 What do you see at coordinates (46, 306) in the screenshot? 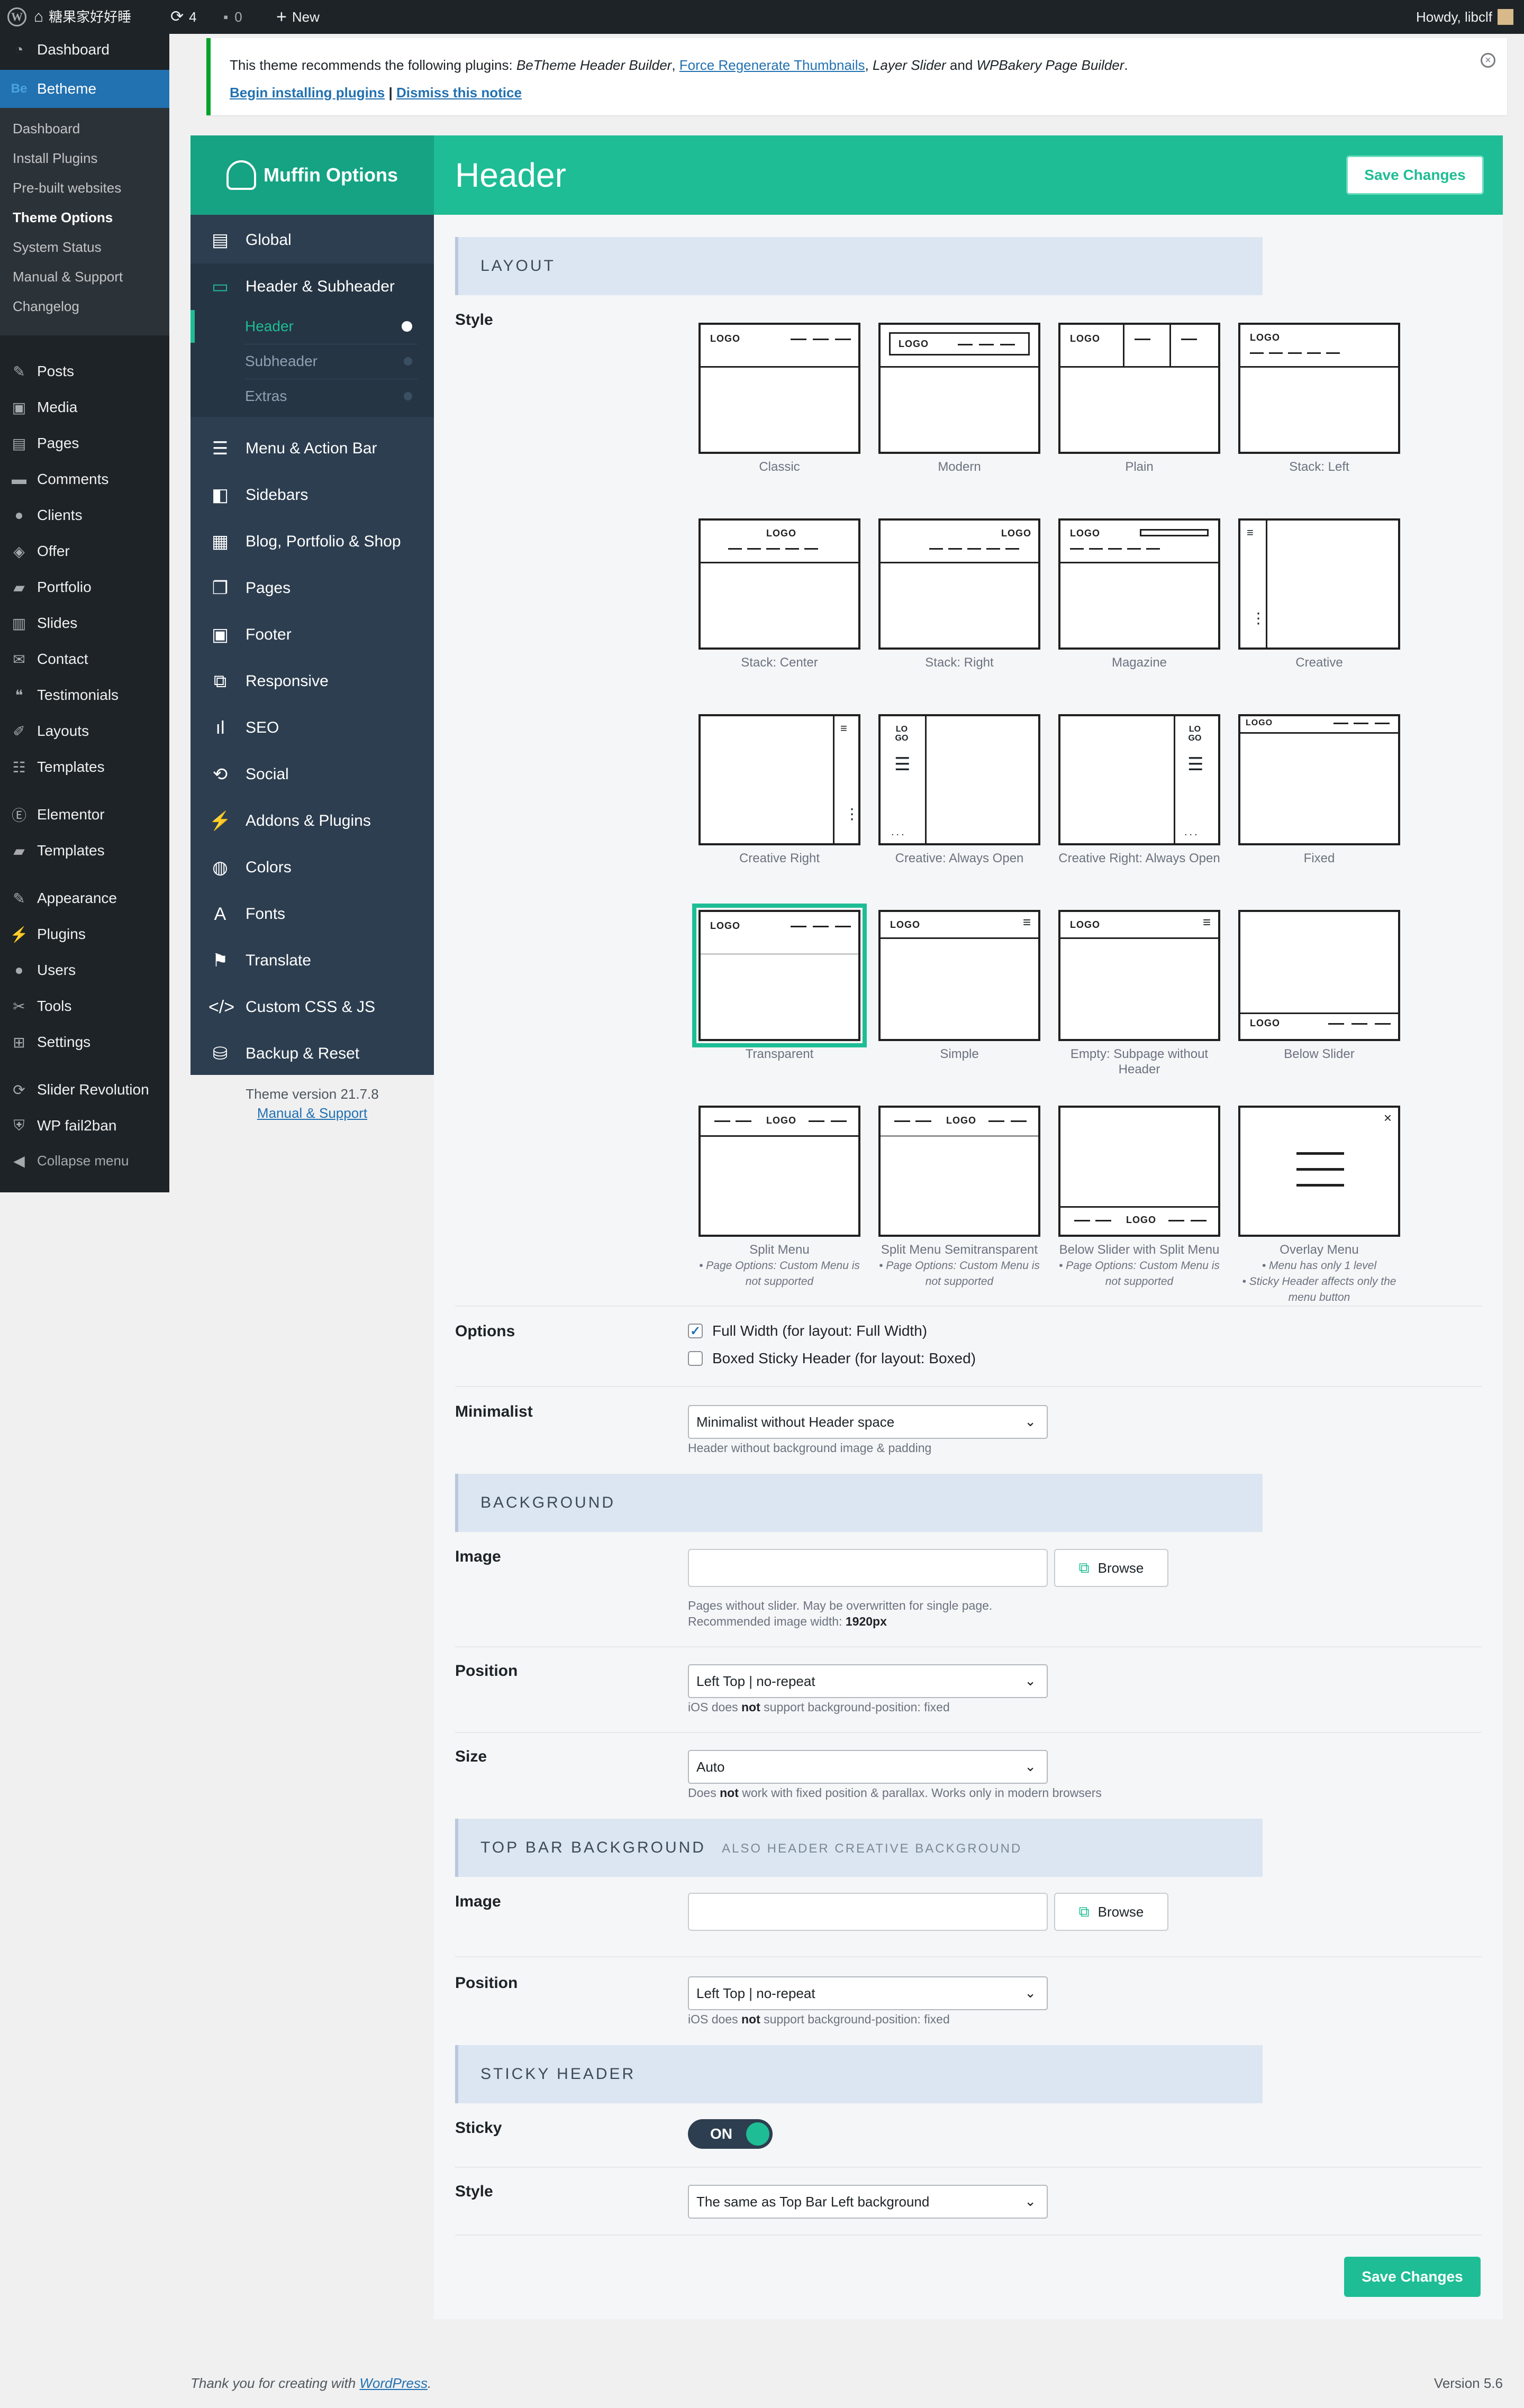
I see `submenu-changelog: Changelog` at bounding box center [46, 306].